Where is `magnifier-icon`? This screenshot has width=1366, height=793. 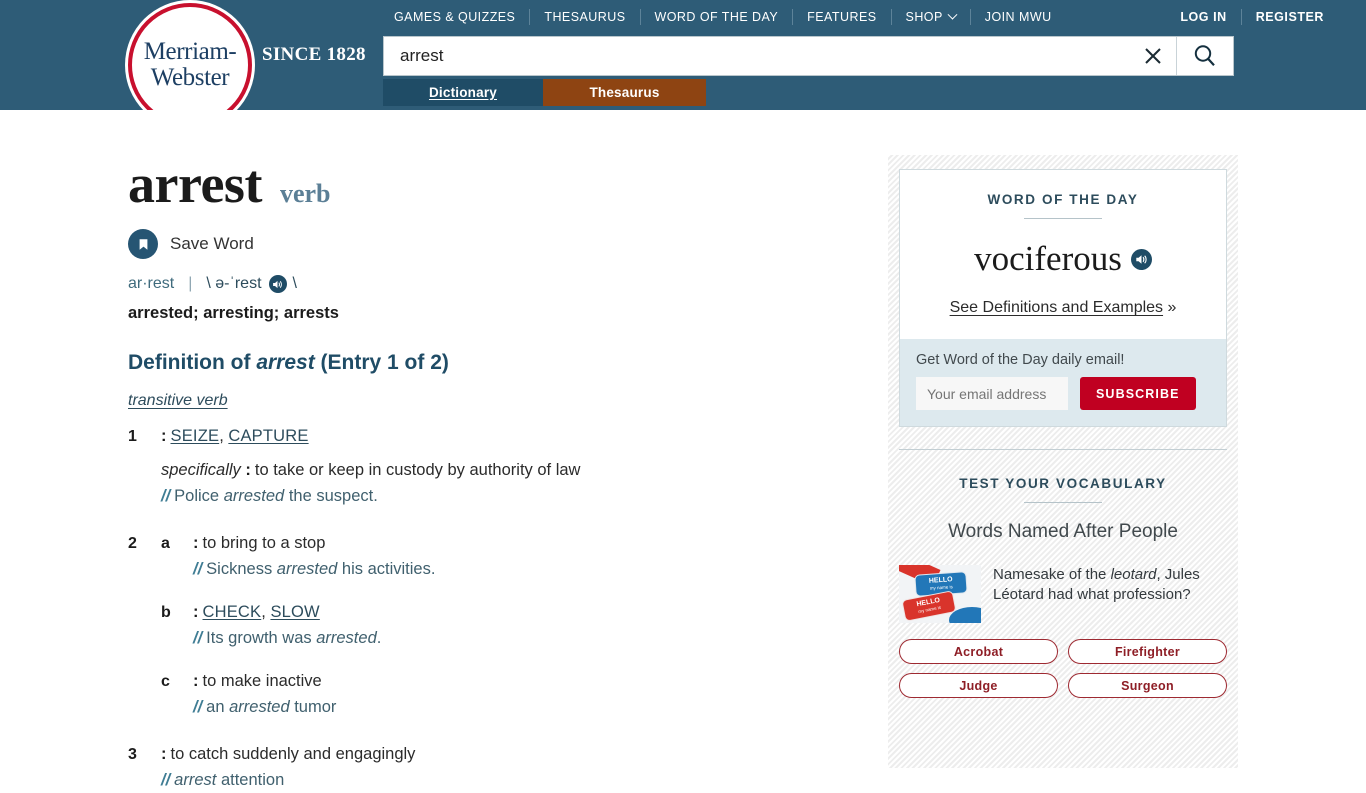
magnifier-icon is located at coordinates (1204, 56).